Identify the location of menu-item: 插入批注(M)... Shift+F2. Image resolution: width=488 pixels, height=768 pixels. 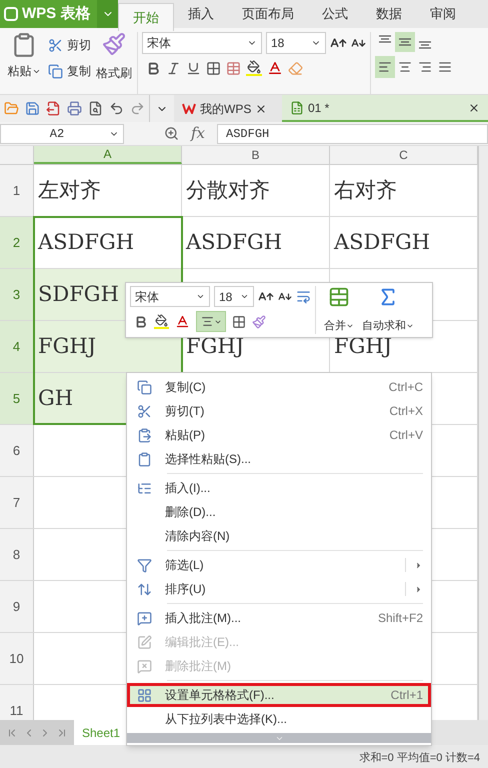
(279, 618).